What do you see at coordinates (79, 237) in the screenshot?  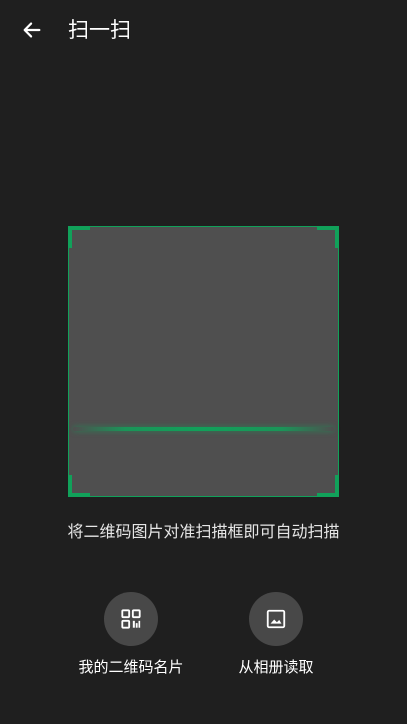 I see `scan-frame-corner-top-left` at bounding box center [79, 237].